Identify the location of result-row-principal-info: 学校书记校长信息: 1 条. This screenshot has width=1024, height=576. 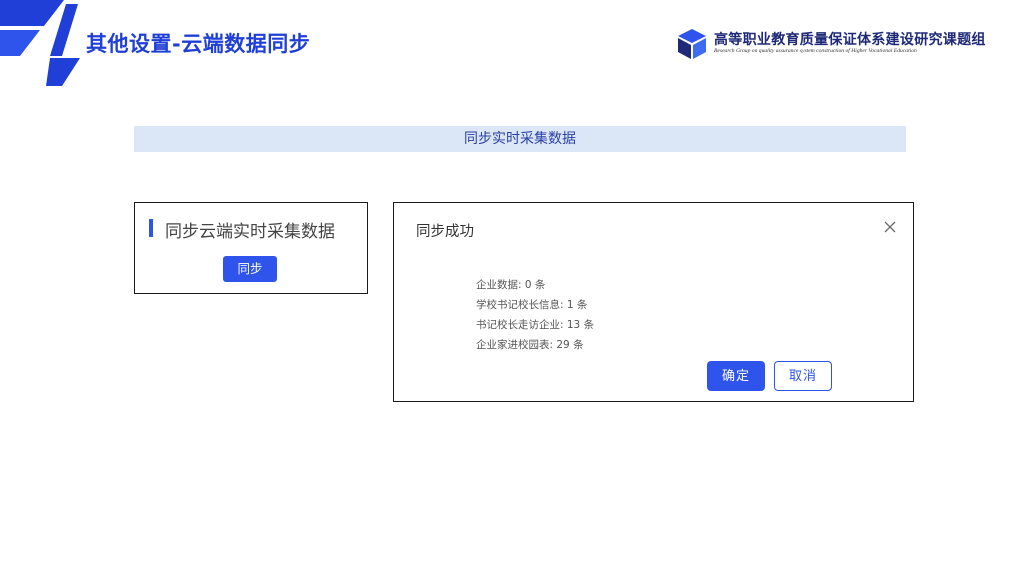
(532, 305).